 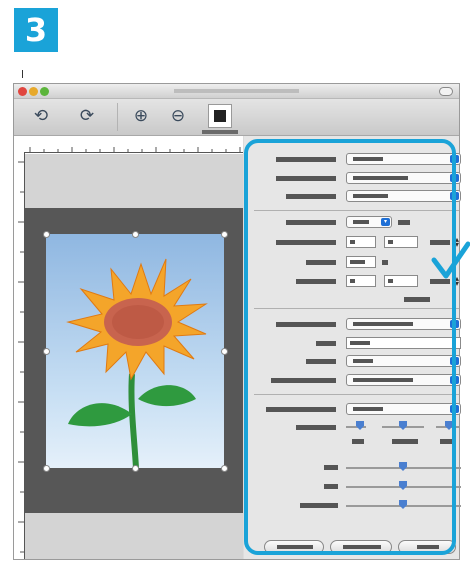 I want to click on zoom-out-button: ⊖, so click(x=178, y=116).